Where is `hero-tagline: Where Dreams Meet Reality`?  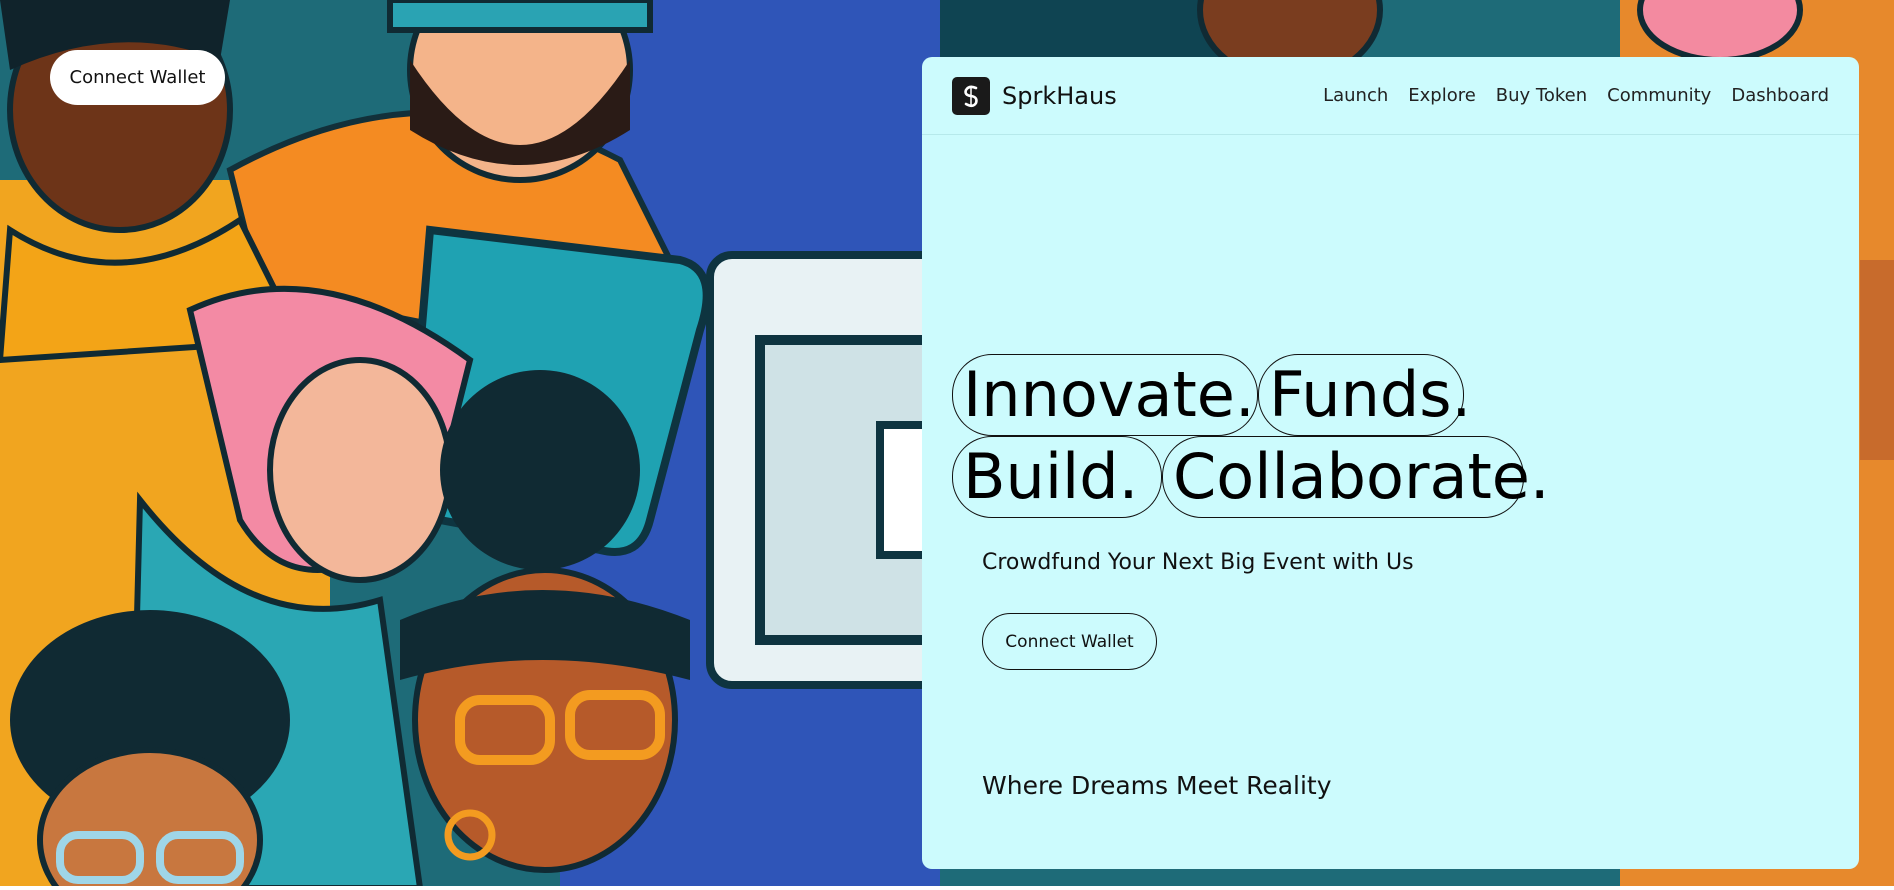 hero-tagline: Where Dreams Meet Reality is located at coordinates (1157, 785).